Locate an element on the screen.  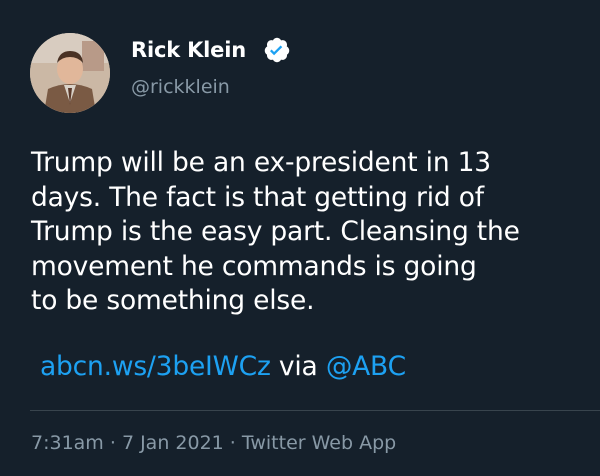
author-name: Rick Klein is located at coordinates (188, 50).